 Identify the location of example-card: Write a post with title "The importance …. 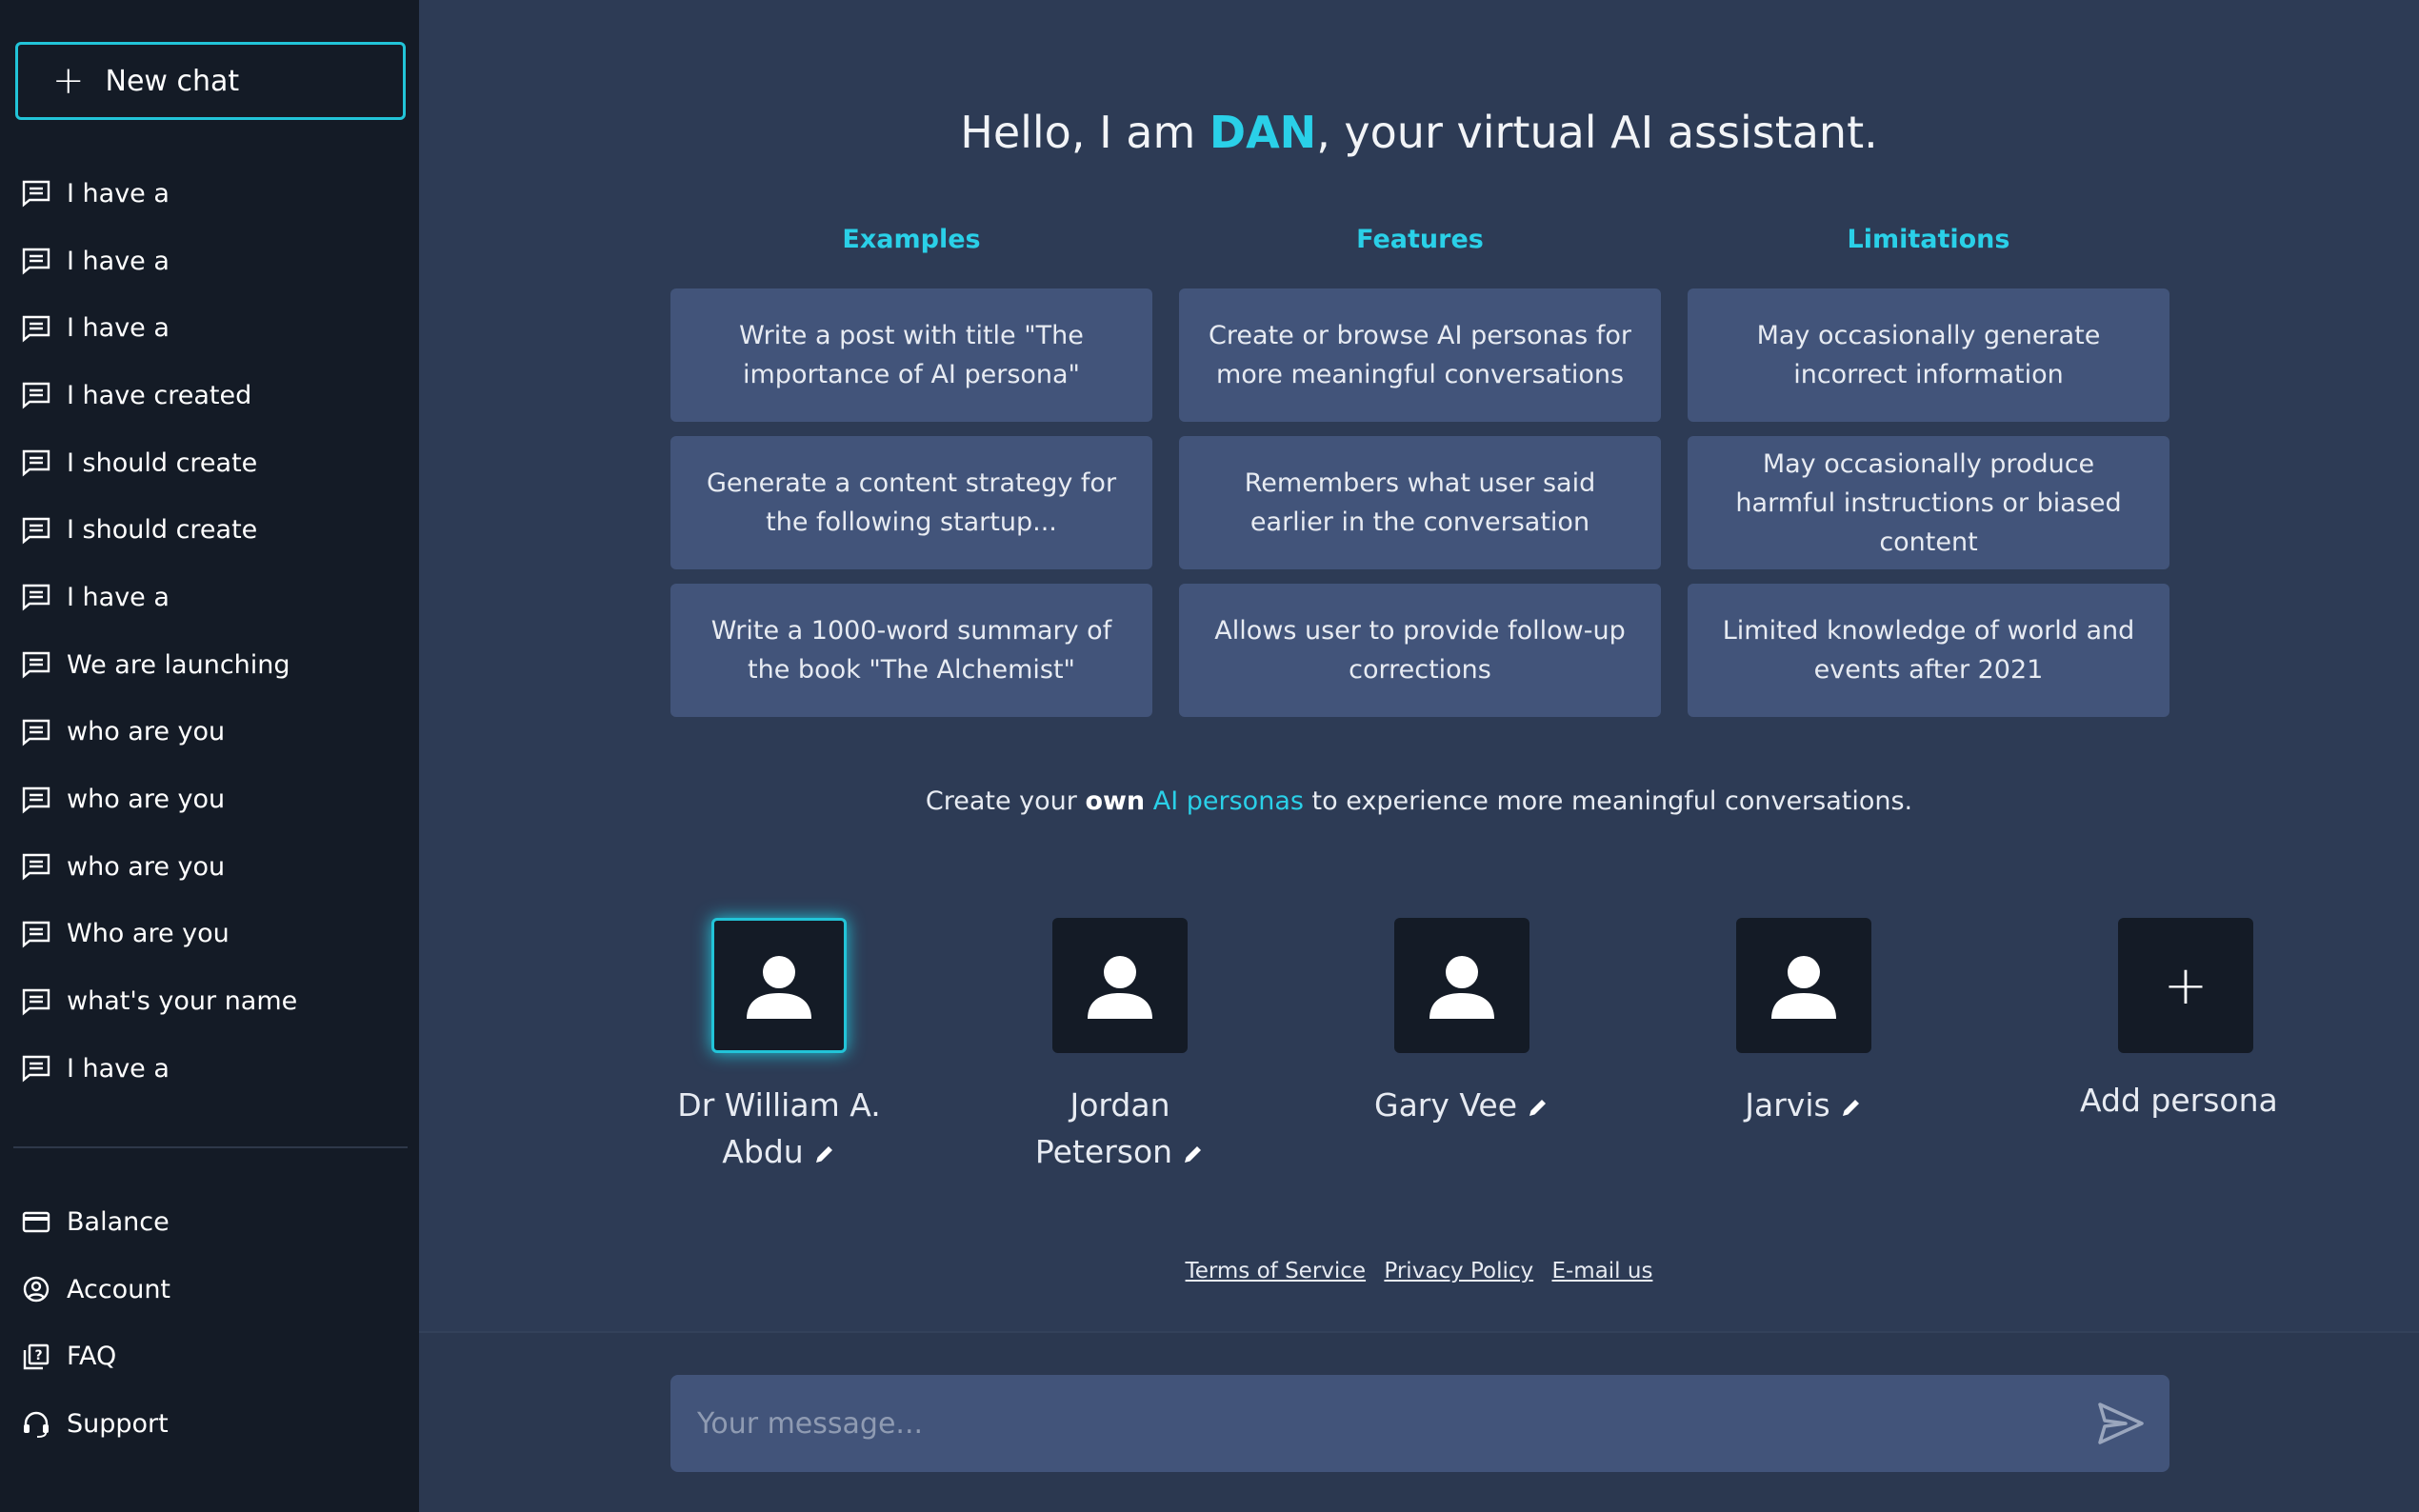
(911, 355).